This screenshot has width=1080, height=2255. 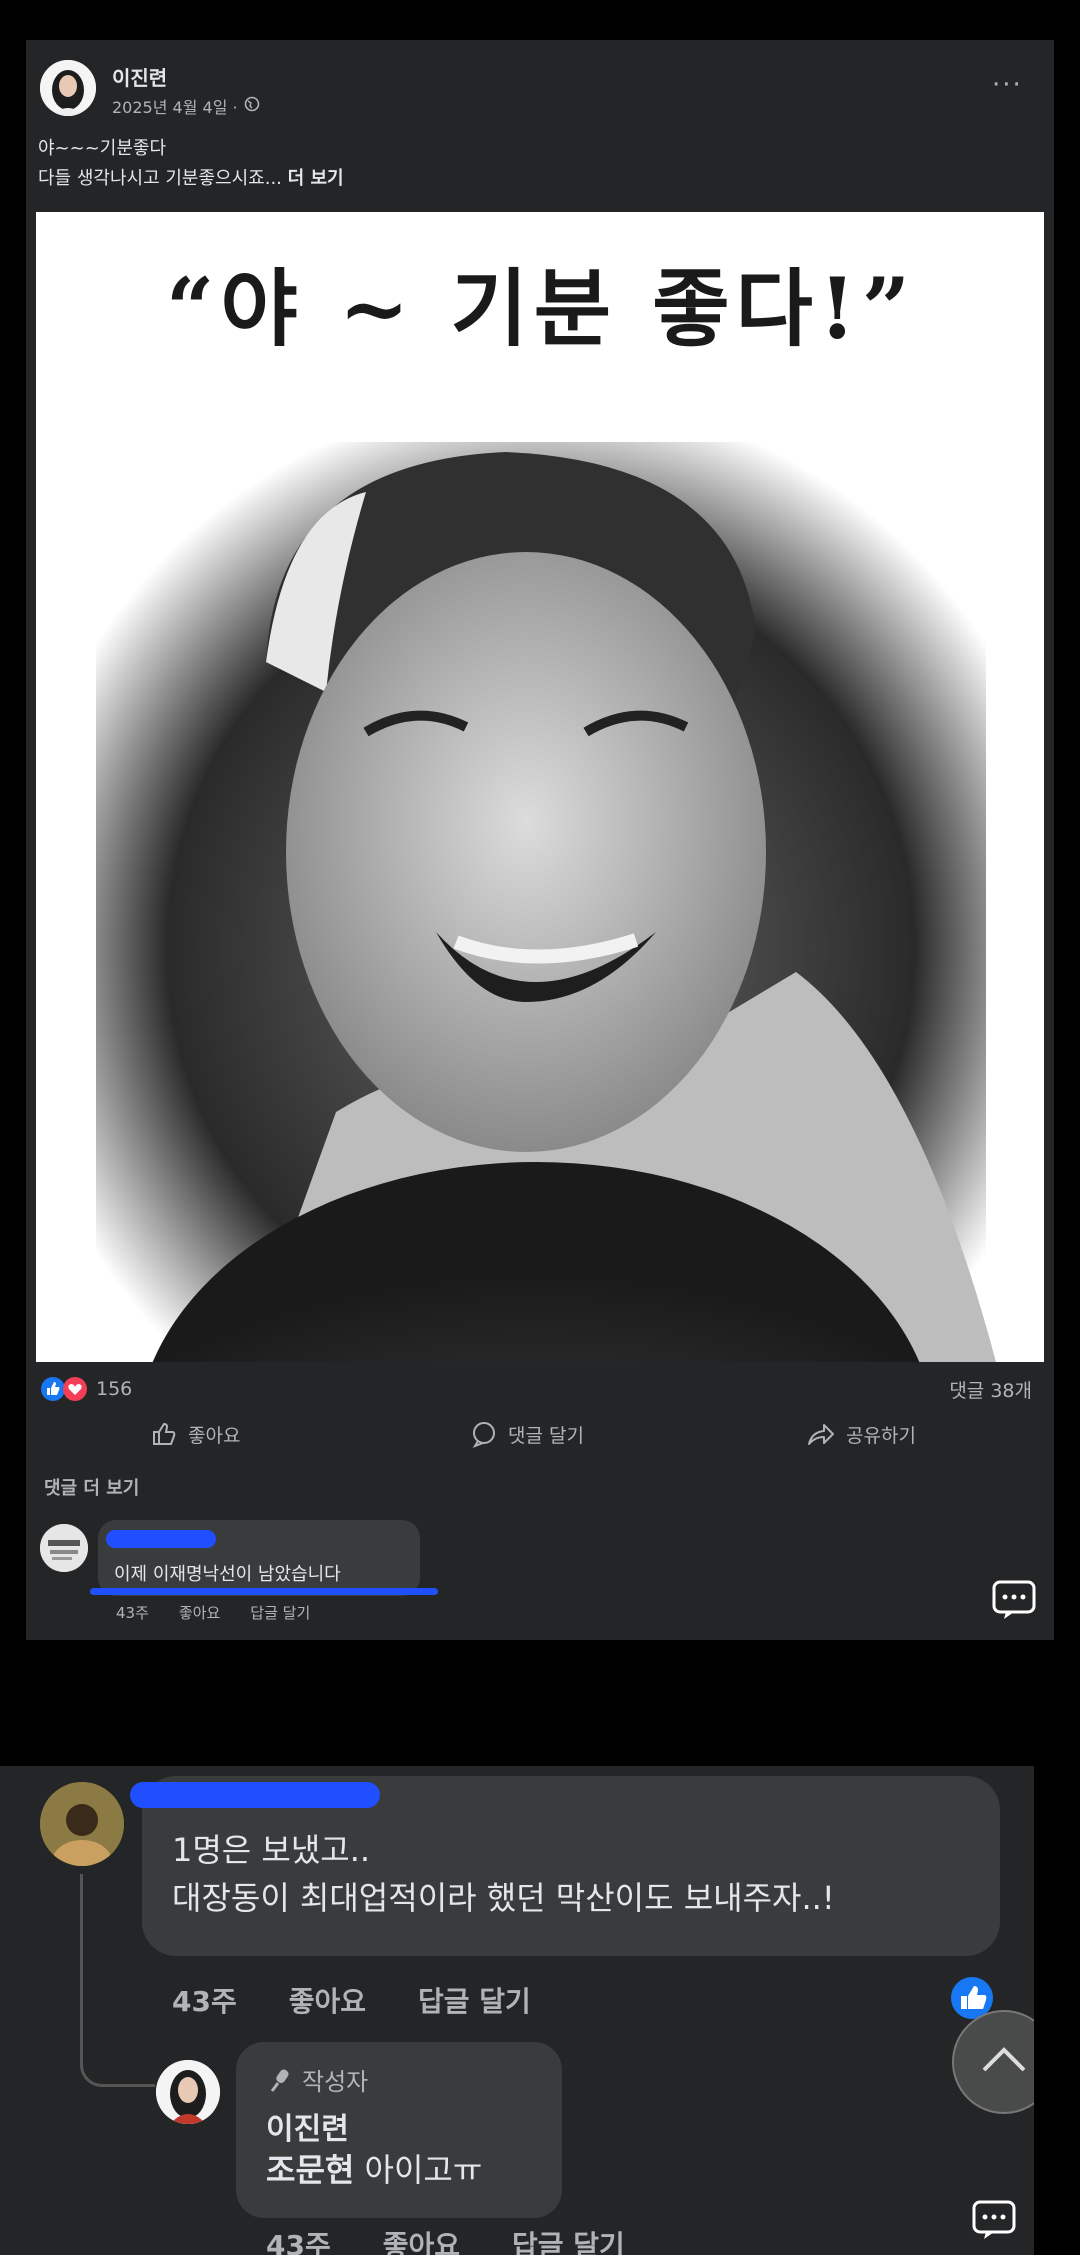 What do you see at coordinates (421, 2239) in the screenshot?
I see `reply-like-button: 좋아요` at bounding box center [421, 2239].